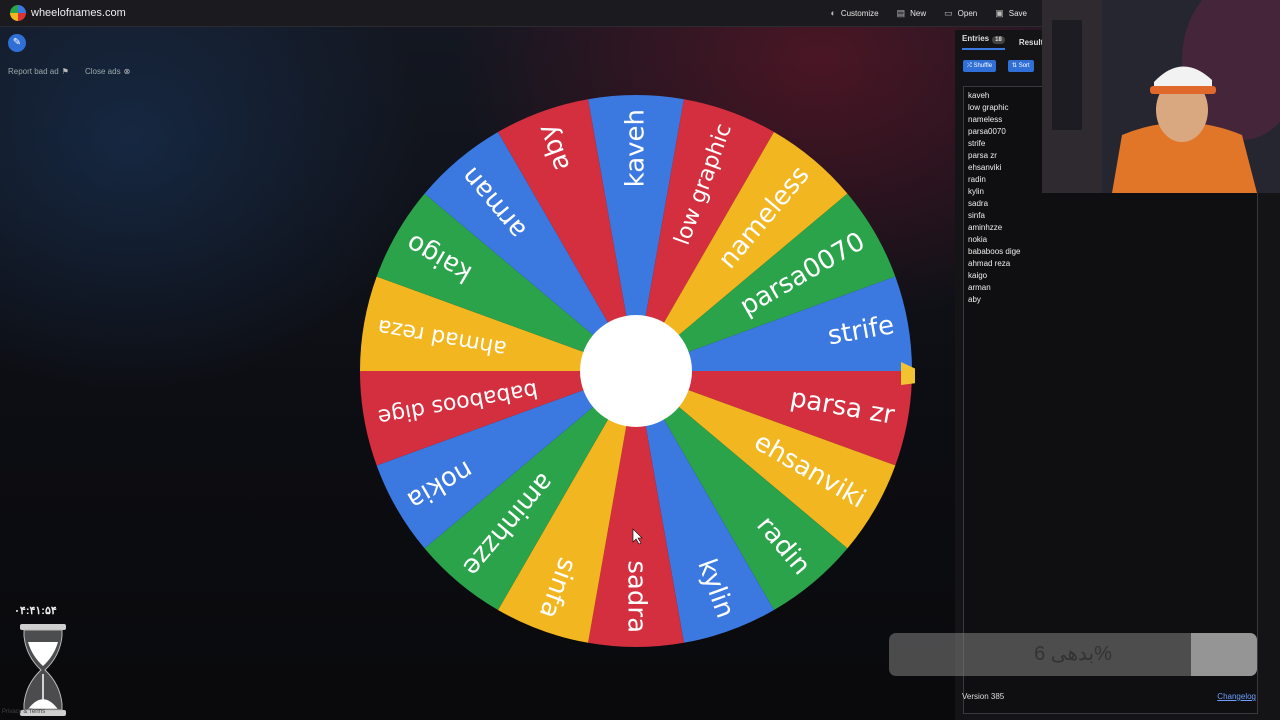 The image size is (1280, 720). What do you see at coordinates (636, 371) in the screenshot?
I see `wheel-center-button` at bounding box center [636, 371].